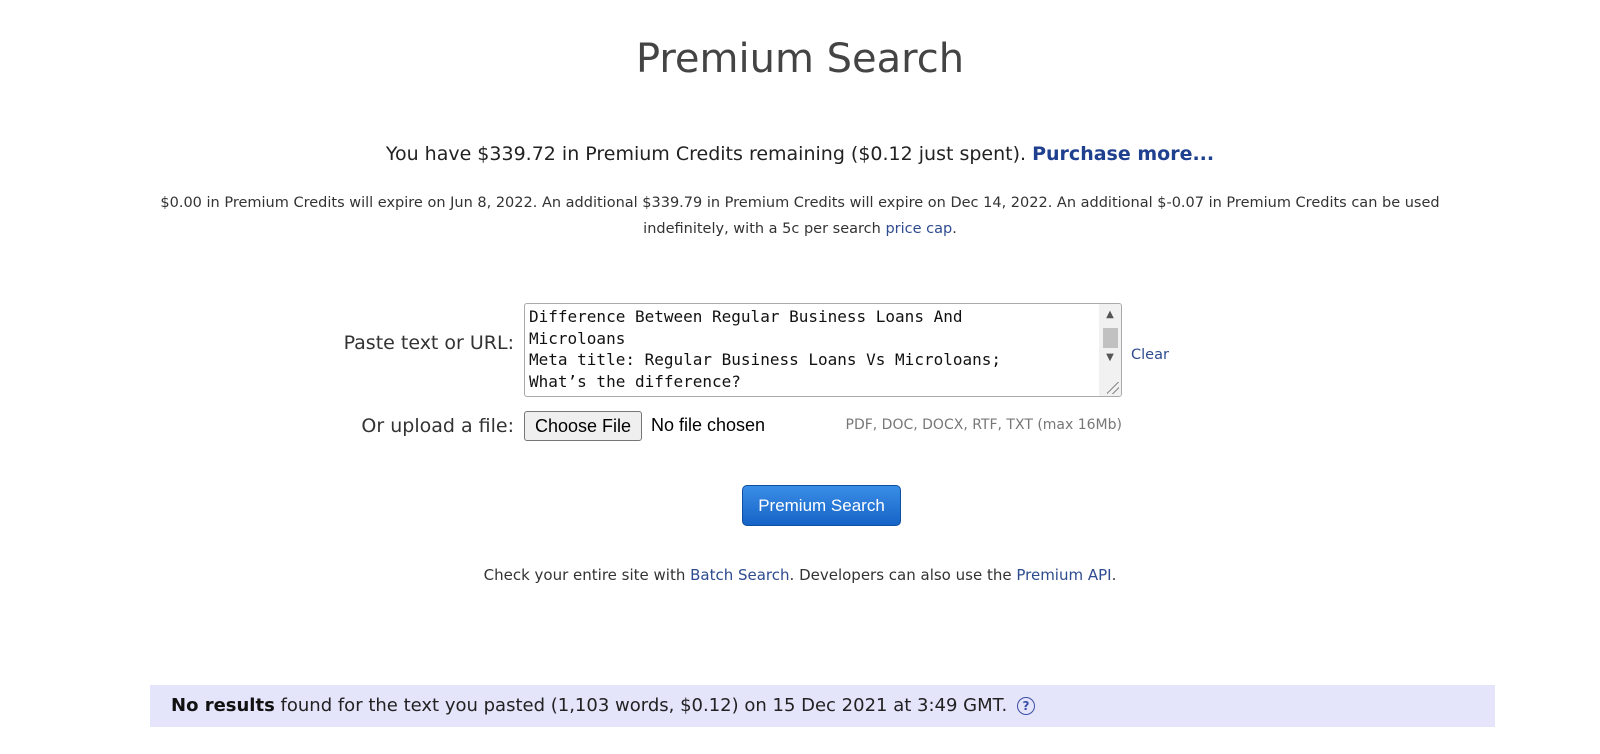  I want to click on file-types-hint: PDF, DOC, DOCX, RTF, TXT (max 16Mb), so click(984, 425).